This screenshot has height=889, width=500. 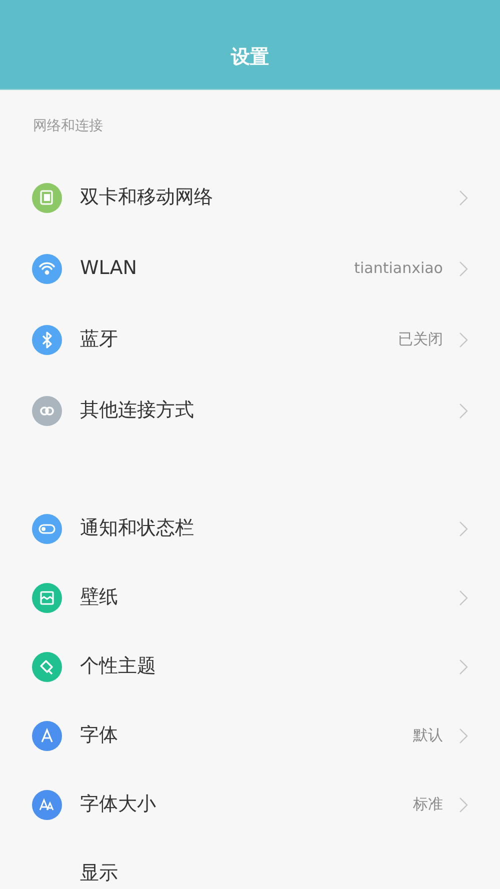 What do you see at coordinates (250, 666) in the screenshot?
I see `settings-row: 个性主题` at bounding box center [250, 666].